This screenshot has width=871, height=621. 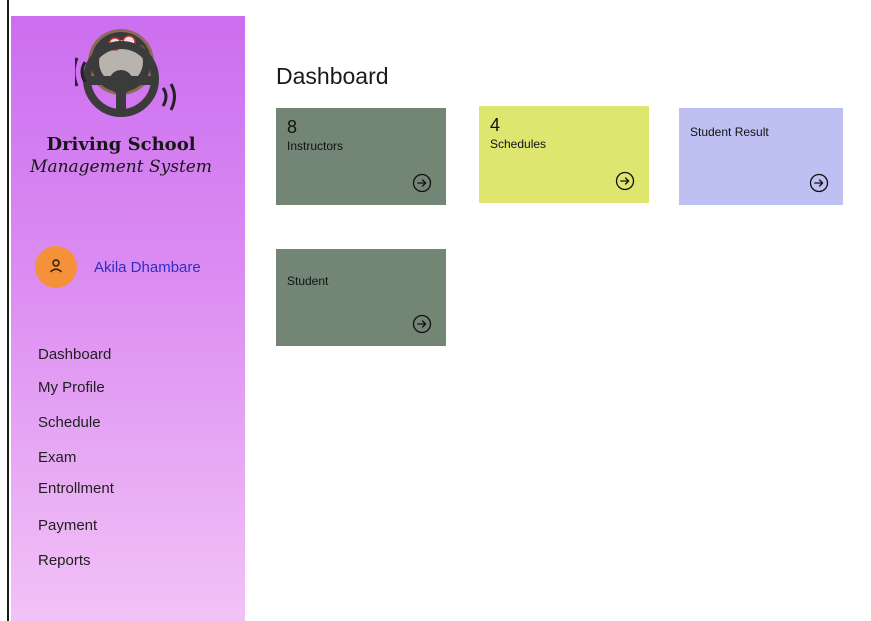 What do you see at coordinates (332, 76) in the screenshot?
I see `page-title: Dashboard` at bounding box center [332, 76].